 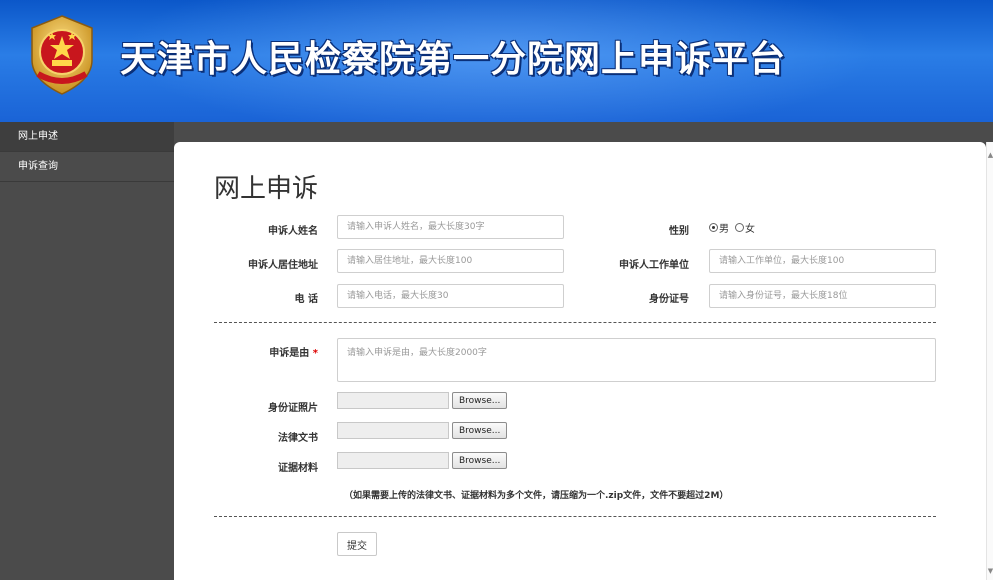 What do you see at coordinates (87, 167) in the screenshot?
I see `sidebar-item-appeal-query: 申诉查询` at bounding box center [87, 167].